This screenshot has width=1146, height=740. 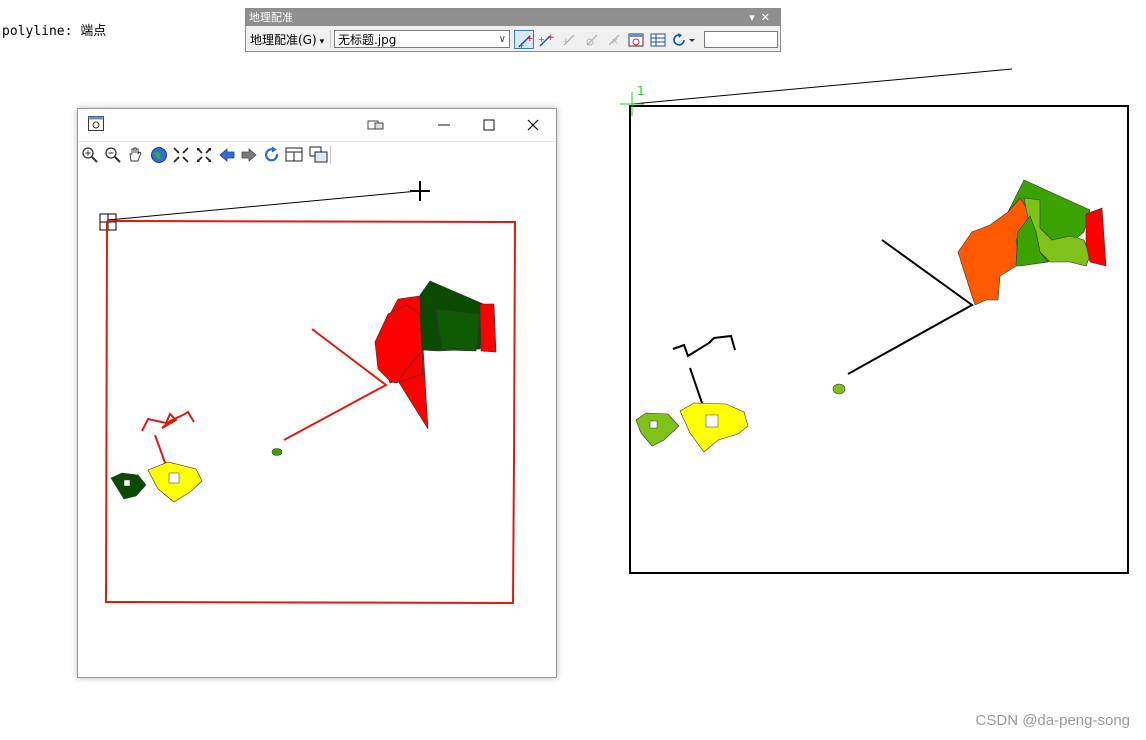 I want to click on parcel-group-top-right, so click(x=435, y=355).